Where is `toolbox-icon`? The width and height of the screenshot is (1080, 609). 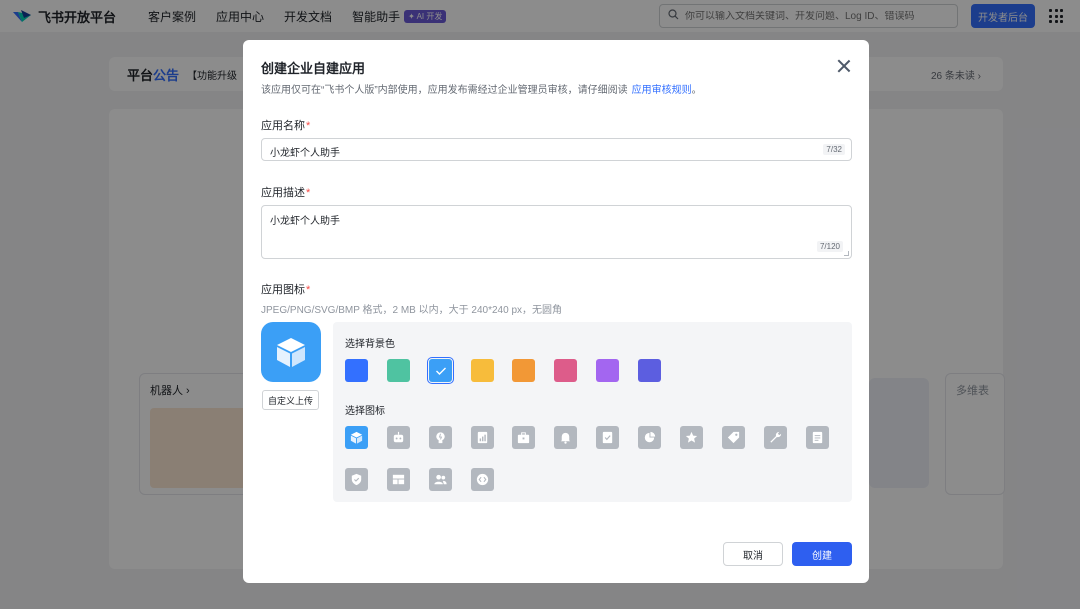
toolbox-icon is located at coordinates (523, 438).